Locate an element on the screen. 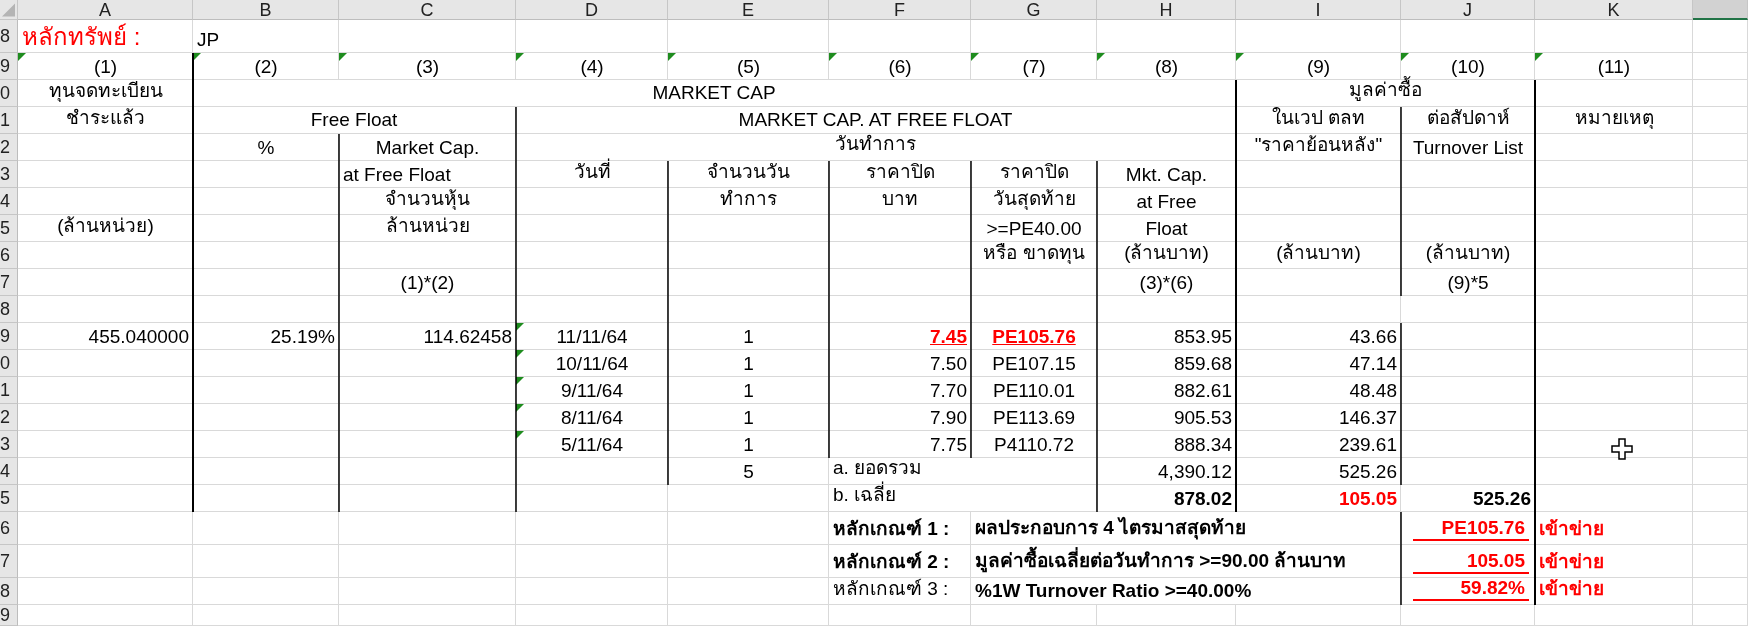 This screenshot has width=1748, height=626. column-header: A is located at coordinates (105, 10).